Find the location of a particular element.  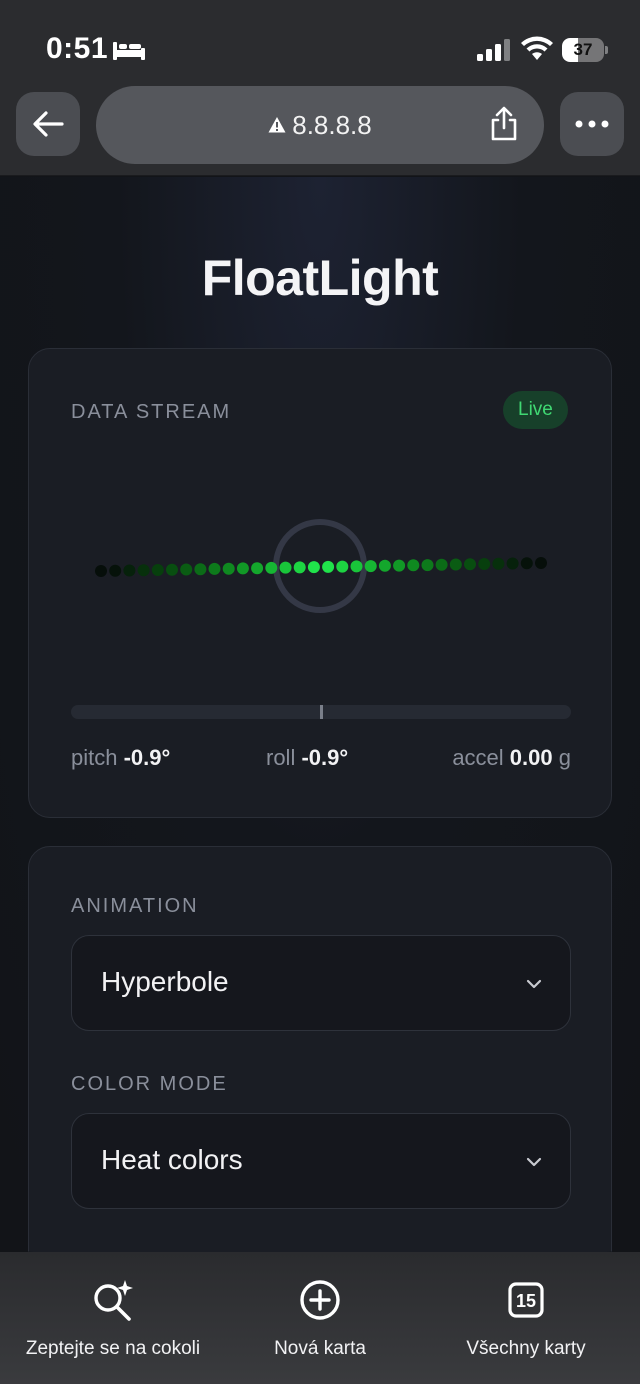

tab-count: 15 is located at coordinates (526, 1301).